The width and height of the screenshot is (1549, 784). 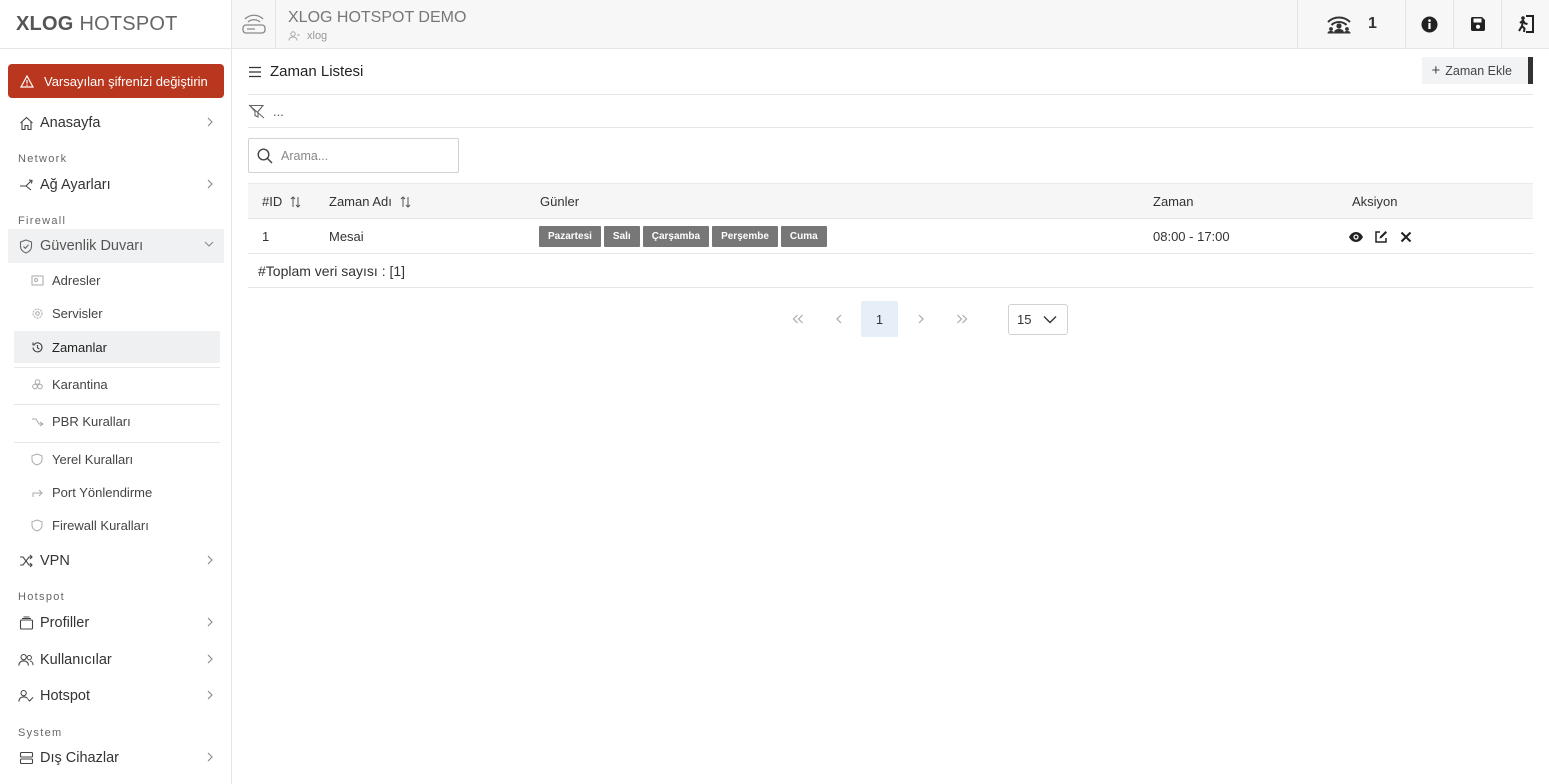 I want to click on cards-icon, so click(x=26, y=623).